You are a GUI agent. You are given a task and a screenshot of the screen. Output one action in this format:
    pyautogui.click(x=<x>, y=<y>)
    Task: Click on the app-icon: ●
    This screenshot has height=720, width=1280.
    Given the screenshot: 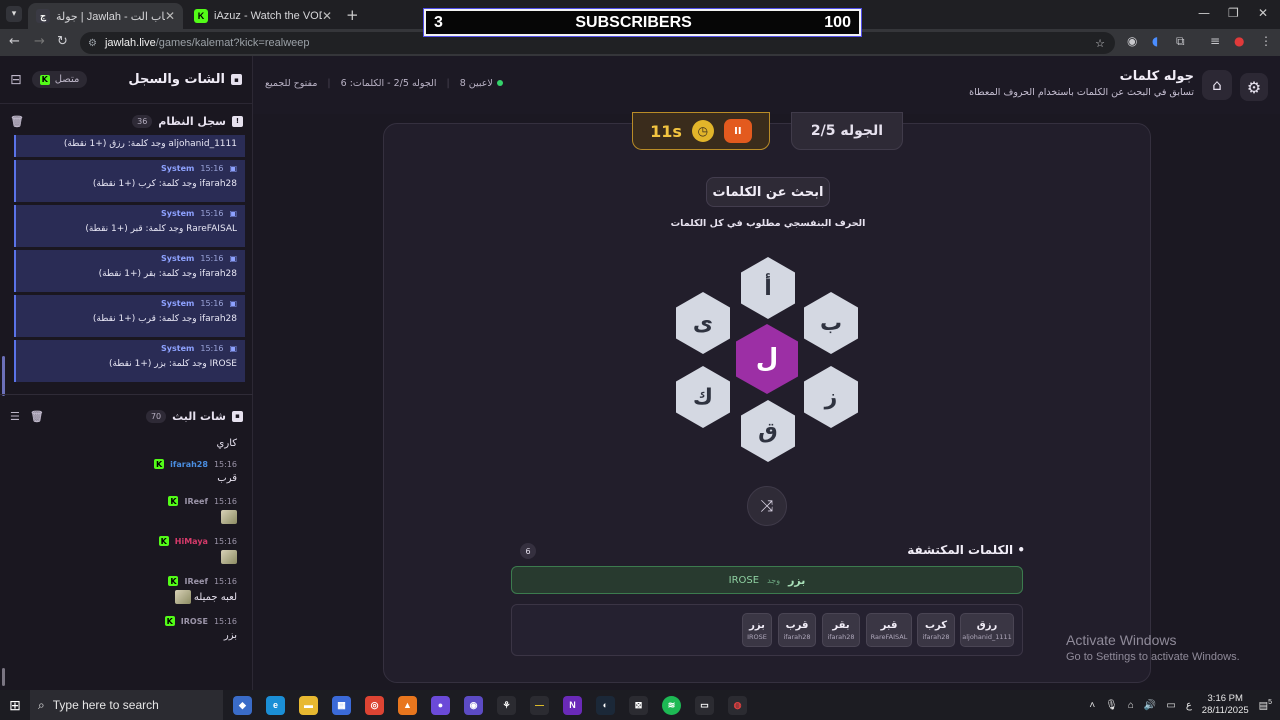 What is the action you would take?
    pyautogui.click(x=440, y=705)
    